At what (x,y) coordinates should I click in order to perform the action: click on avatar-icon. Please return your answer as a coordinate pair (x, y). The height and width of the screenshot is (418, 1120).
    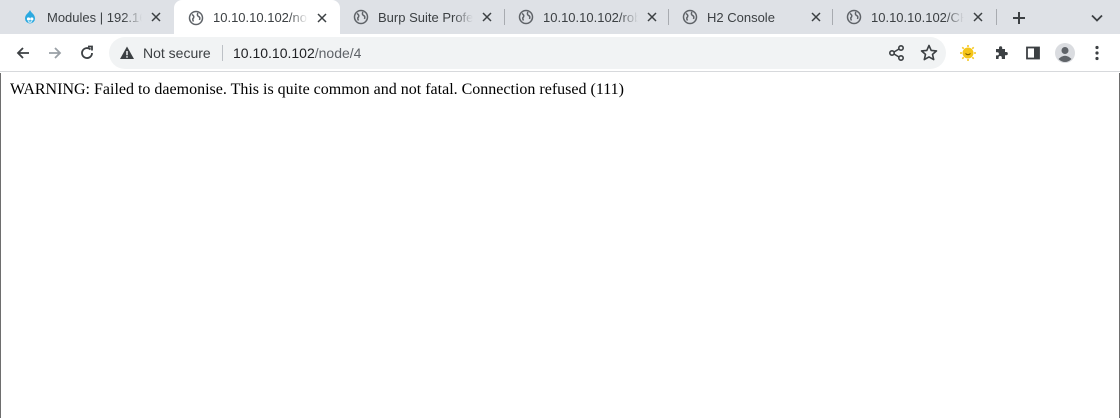
    Looking at the image, I should click on (1065, 53).